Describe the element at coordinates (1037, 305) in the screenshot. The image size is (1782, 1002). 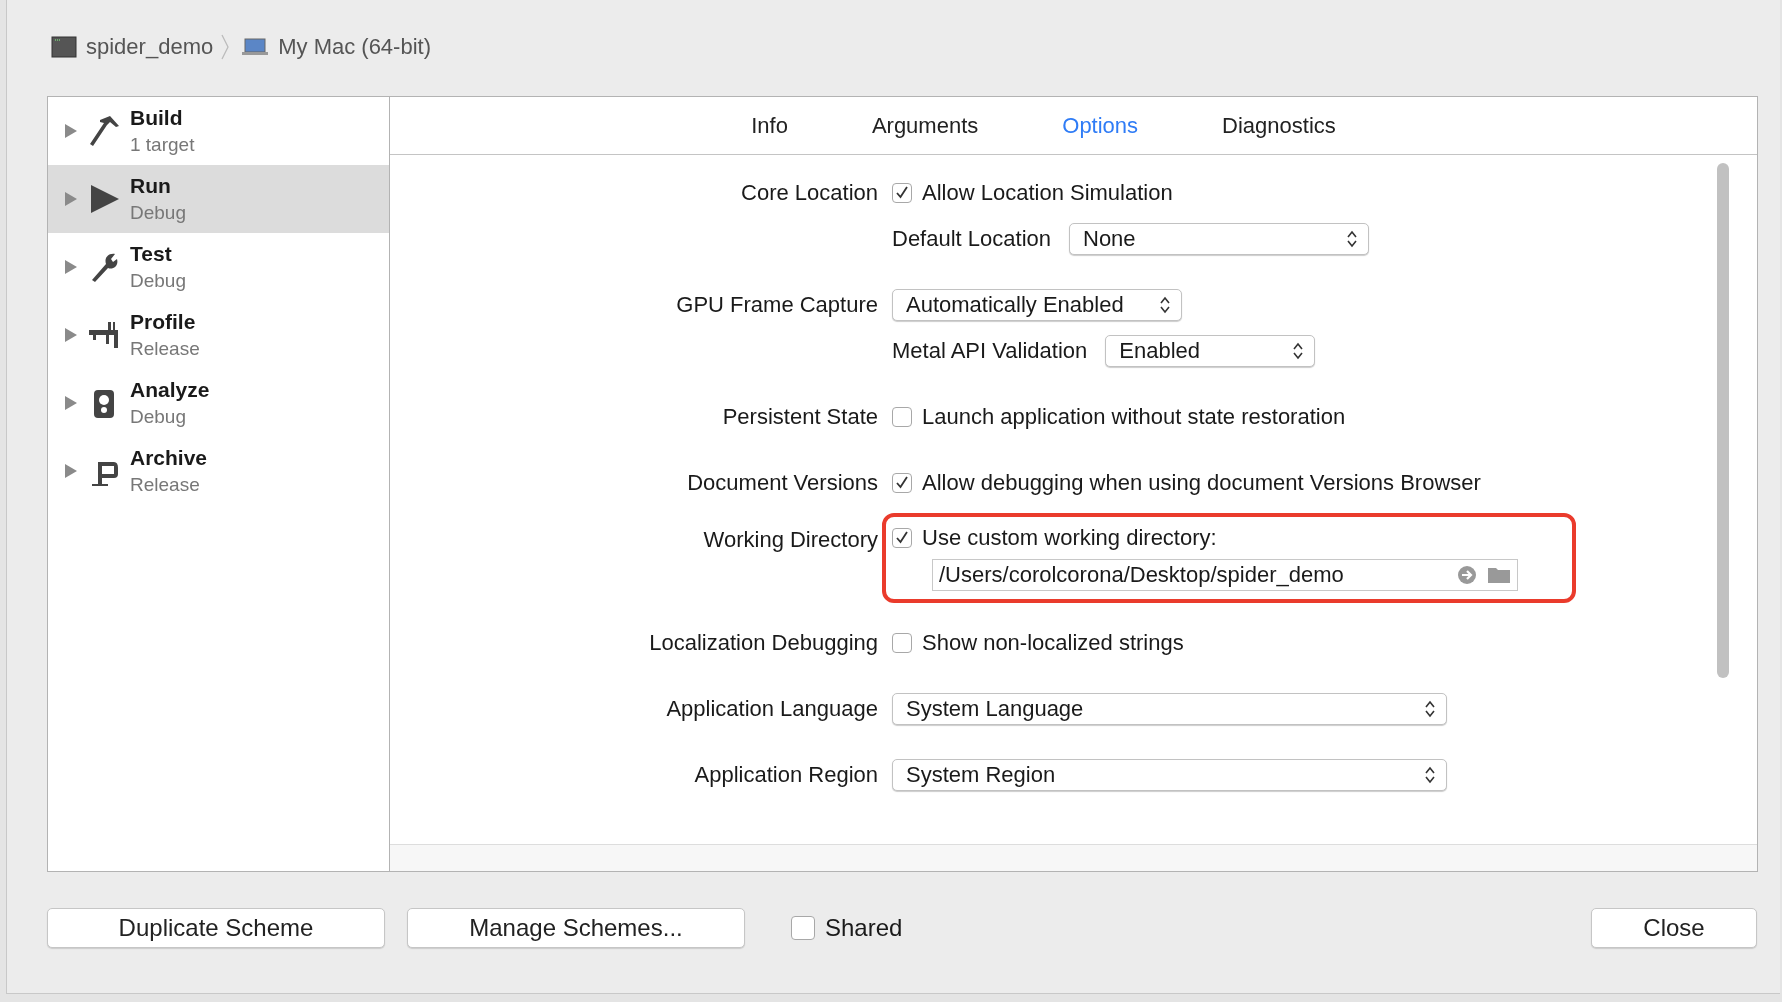
I see `popup-button: Automatically Enabled` at that location.